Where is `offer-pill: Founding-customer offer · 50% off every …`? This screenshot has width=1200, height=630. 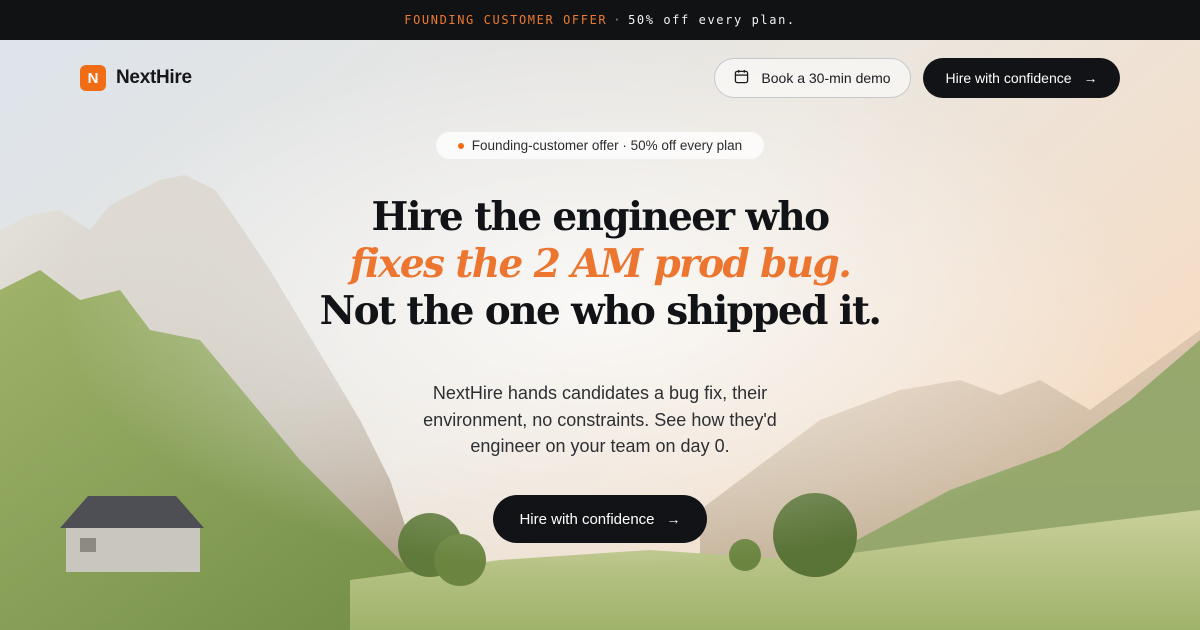
offer-pill: Founding-customer offer · 50% off every … is located at coordinates (600, 145).